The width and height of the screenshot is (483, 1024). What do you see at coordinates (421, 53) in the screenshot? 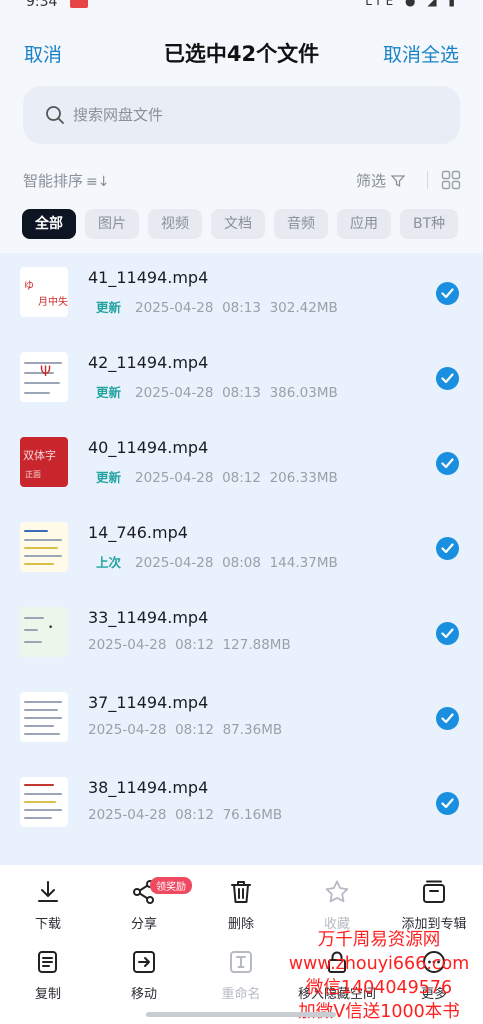
I see `deselect-all-button: 取消全选` at bounding box center [421, 53].